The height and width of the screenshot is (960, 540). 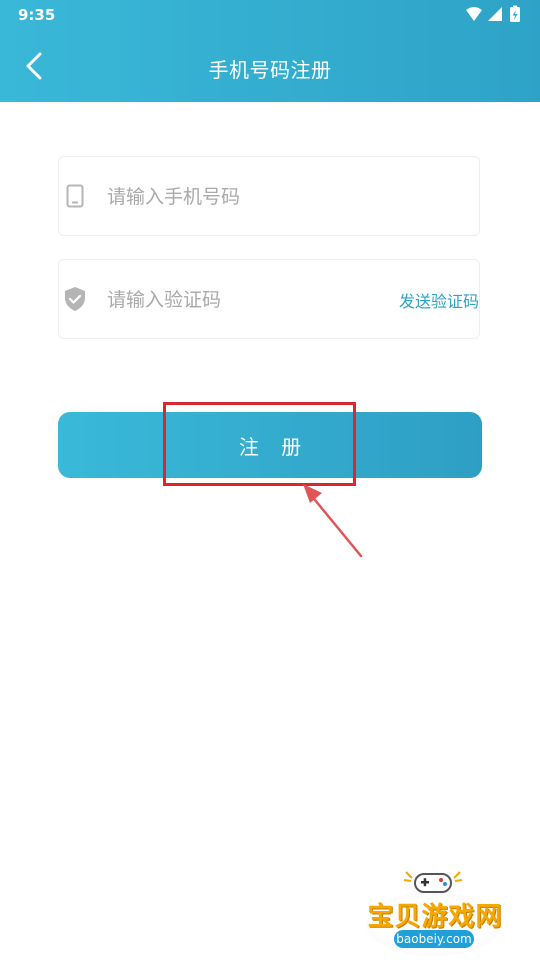 I want to click on verification-code-field: 发送验证码, so click(x=269, y=299).